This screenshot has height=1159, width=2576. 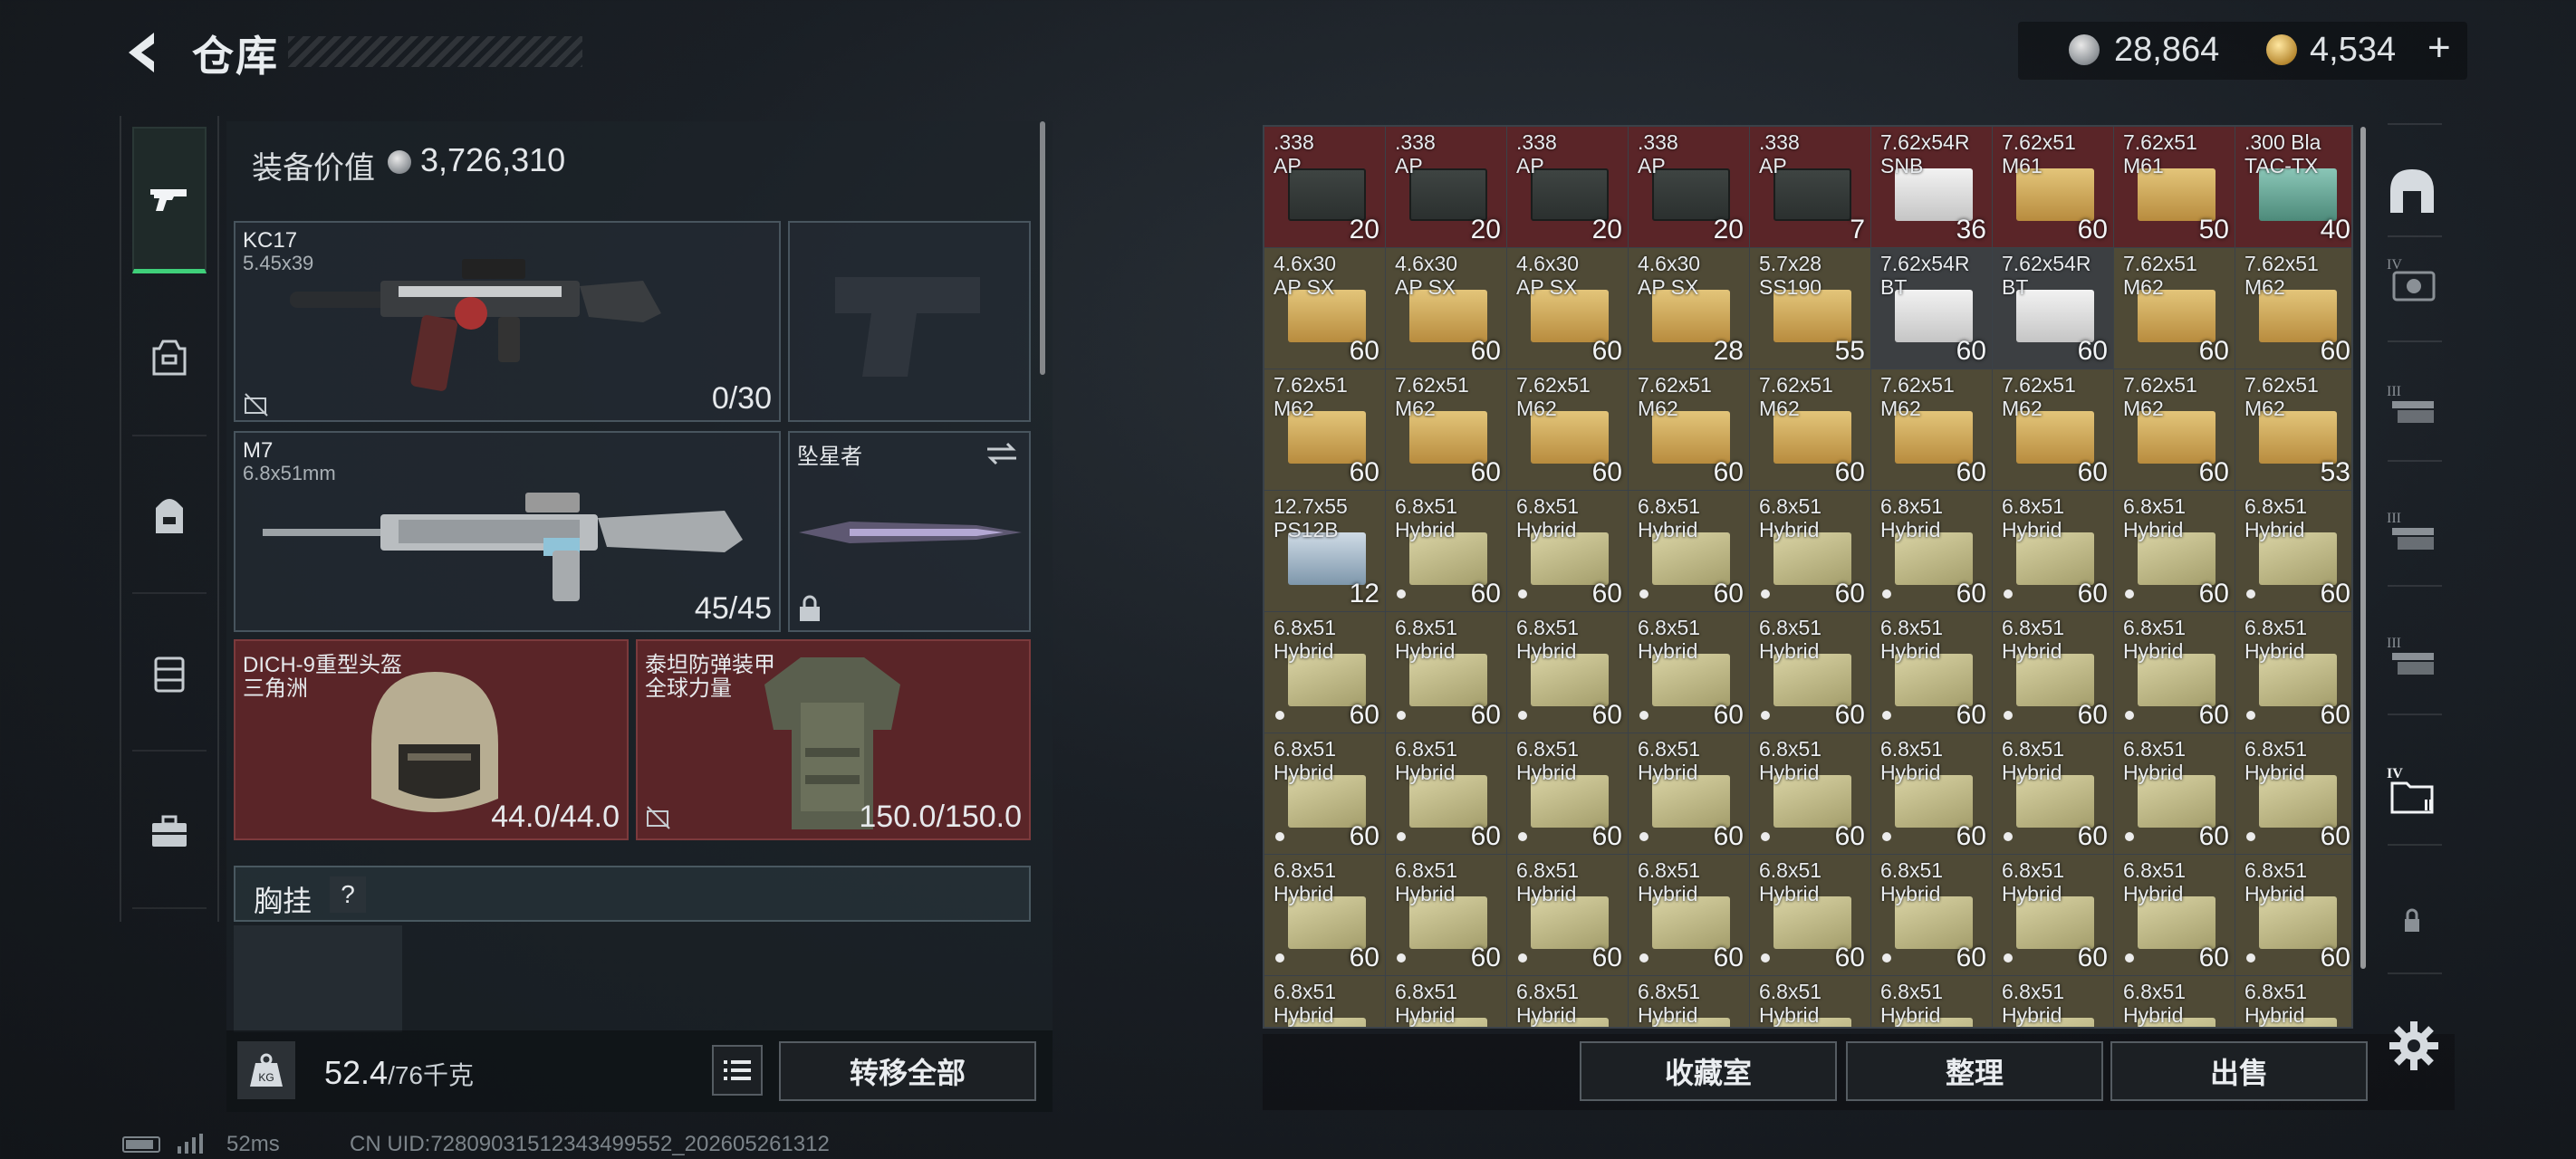 What do you see at coordinates (145, 52) in the screenshot?
I see `back-button` at bounding box center [145, 52].